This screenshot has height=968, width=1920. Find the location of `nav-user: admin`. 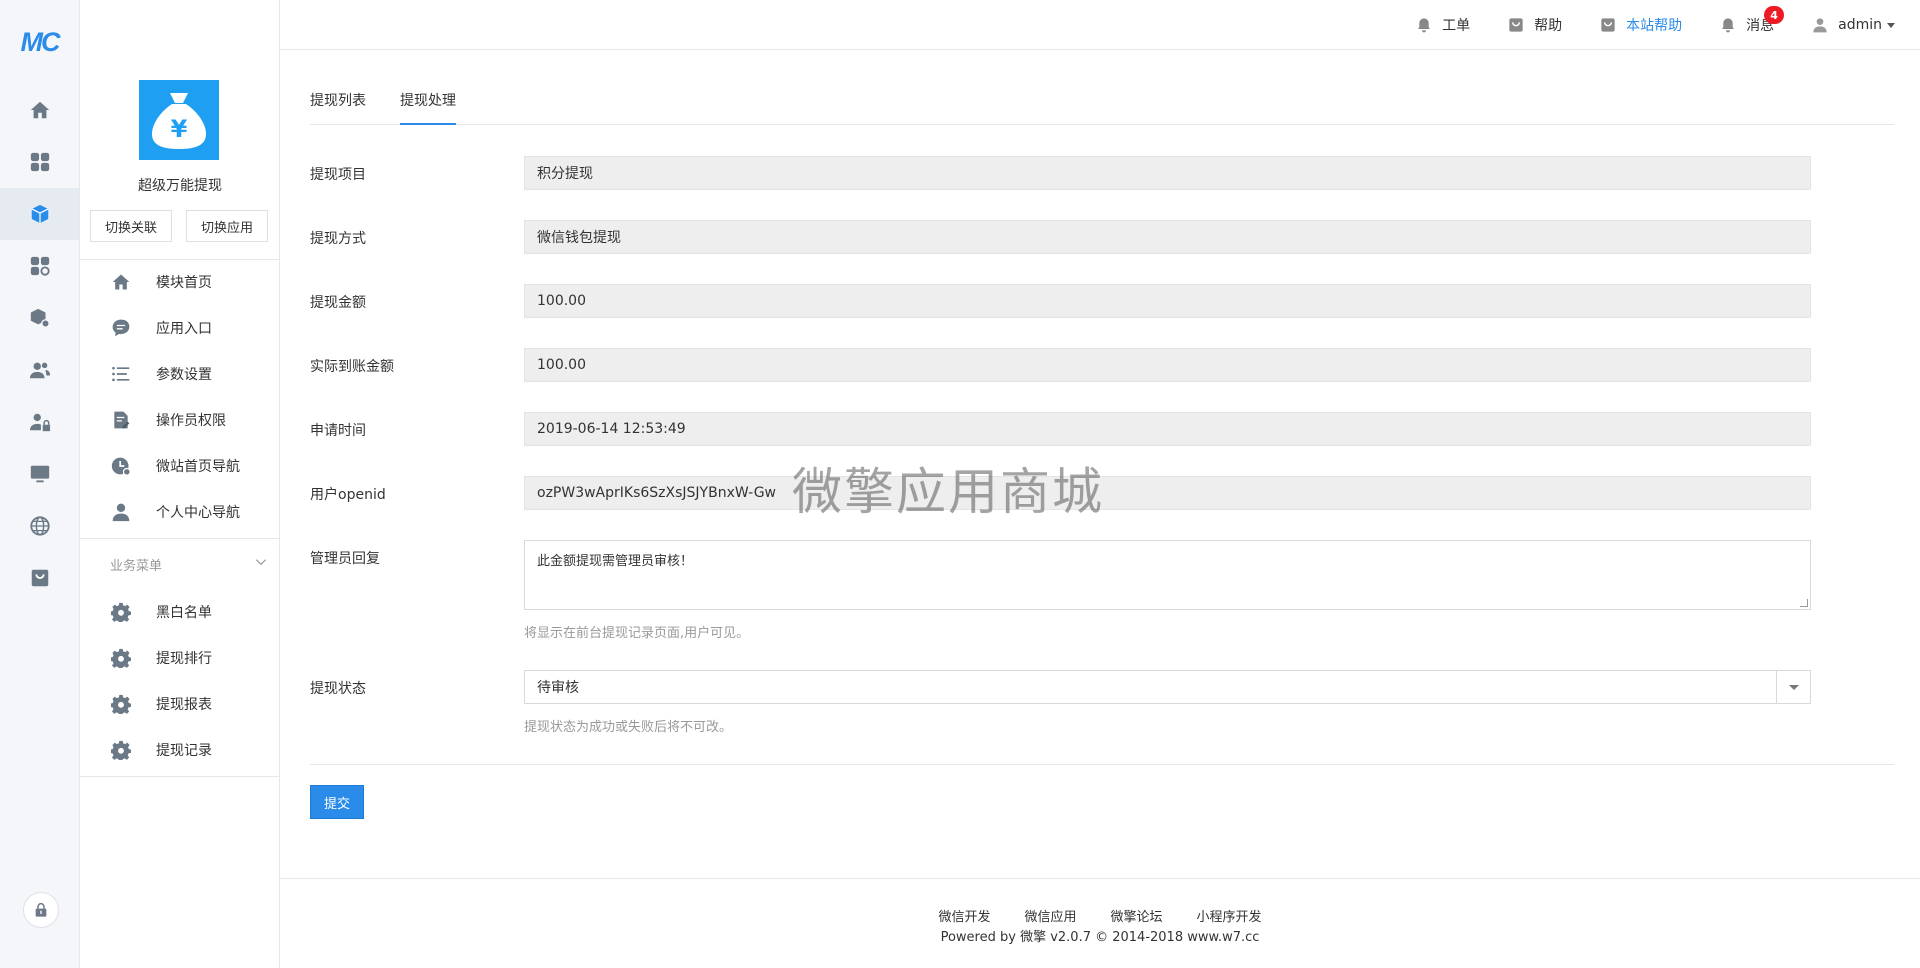

nav-user: admin is located at coordinates (1853, 25).